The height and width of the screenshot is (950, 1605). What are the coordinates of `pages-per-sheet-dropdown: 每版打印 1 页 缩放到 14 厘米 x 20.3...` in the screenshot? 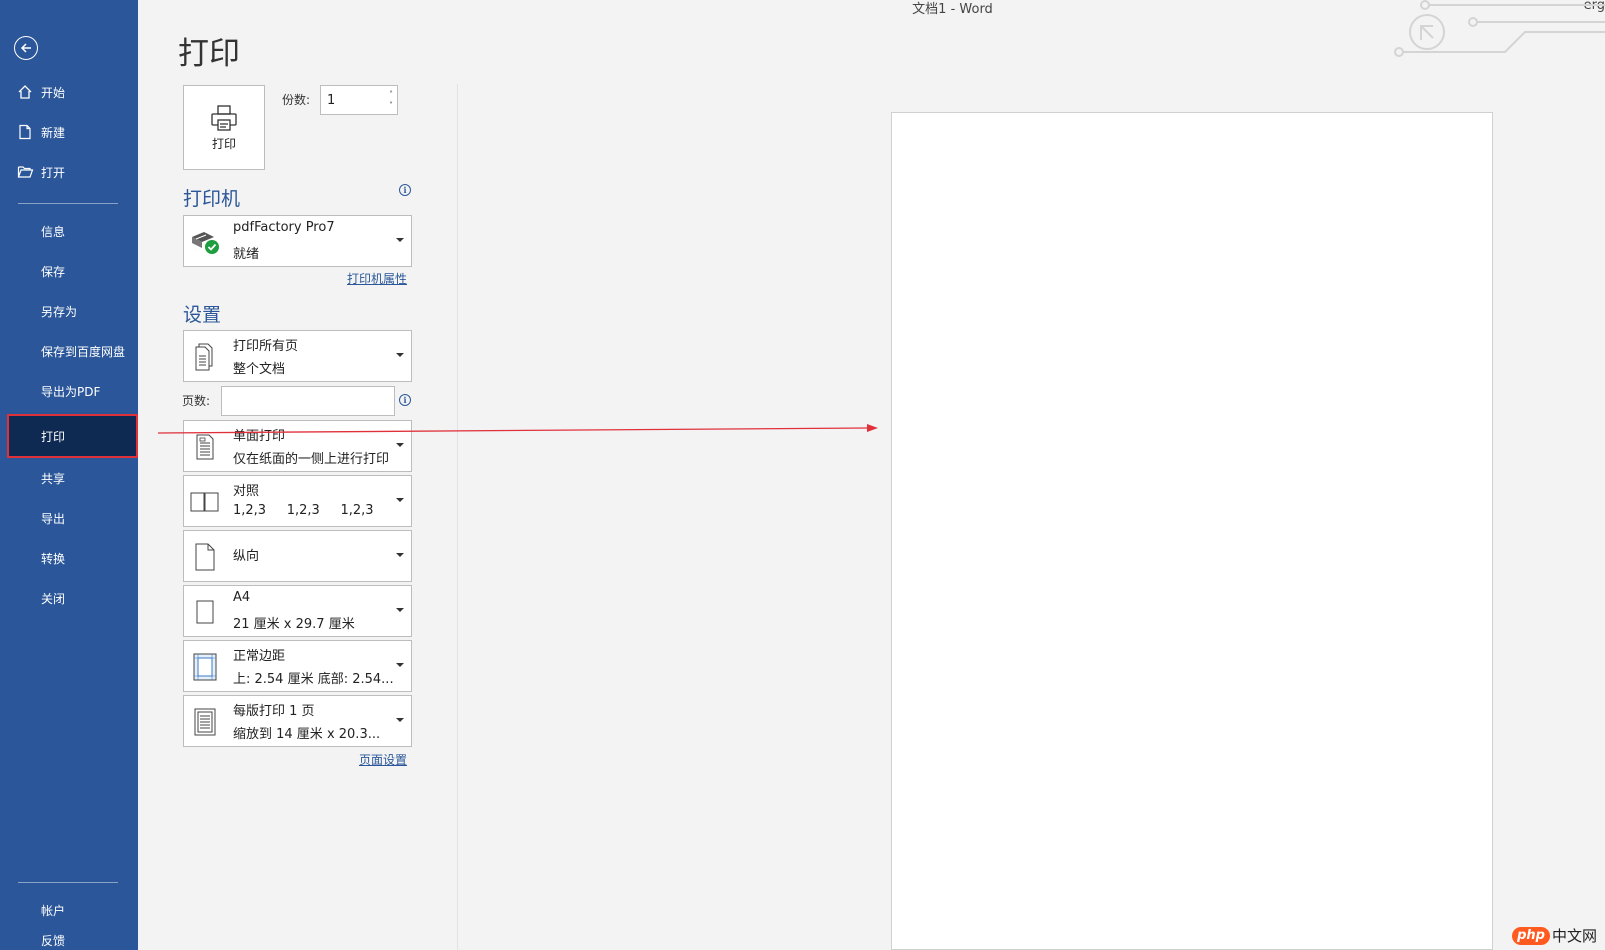 It's located at (297, 721).